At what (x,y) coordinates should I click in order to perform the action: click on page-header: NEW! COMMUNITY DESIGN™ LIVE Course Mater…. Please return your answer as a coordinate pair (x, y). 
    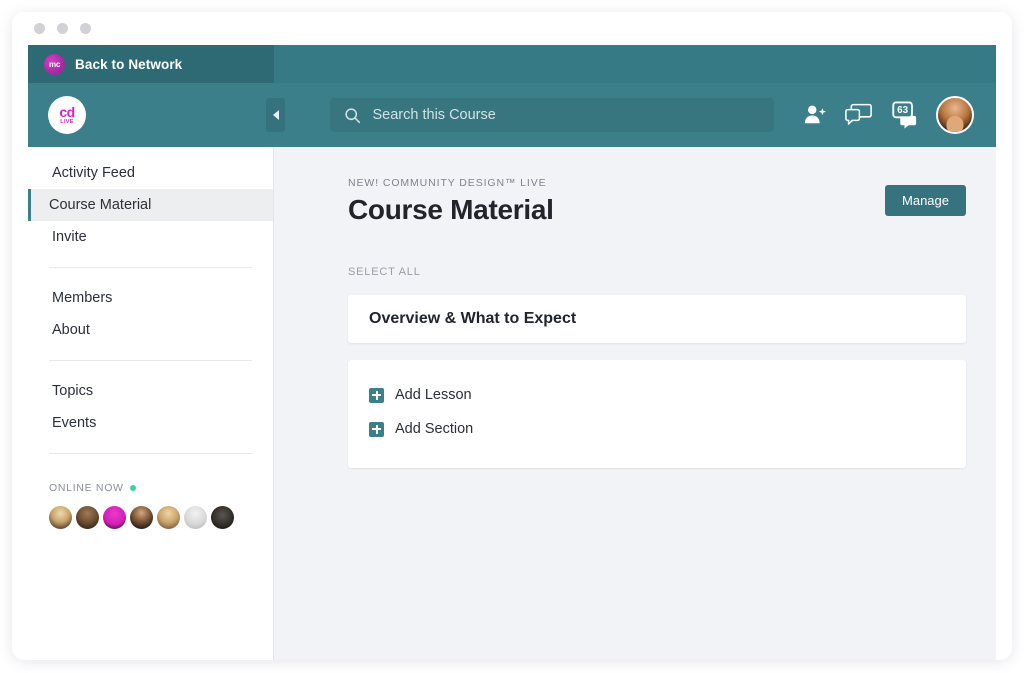
    Looking at the image, I should click on (657, 201).